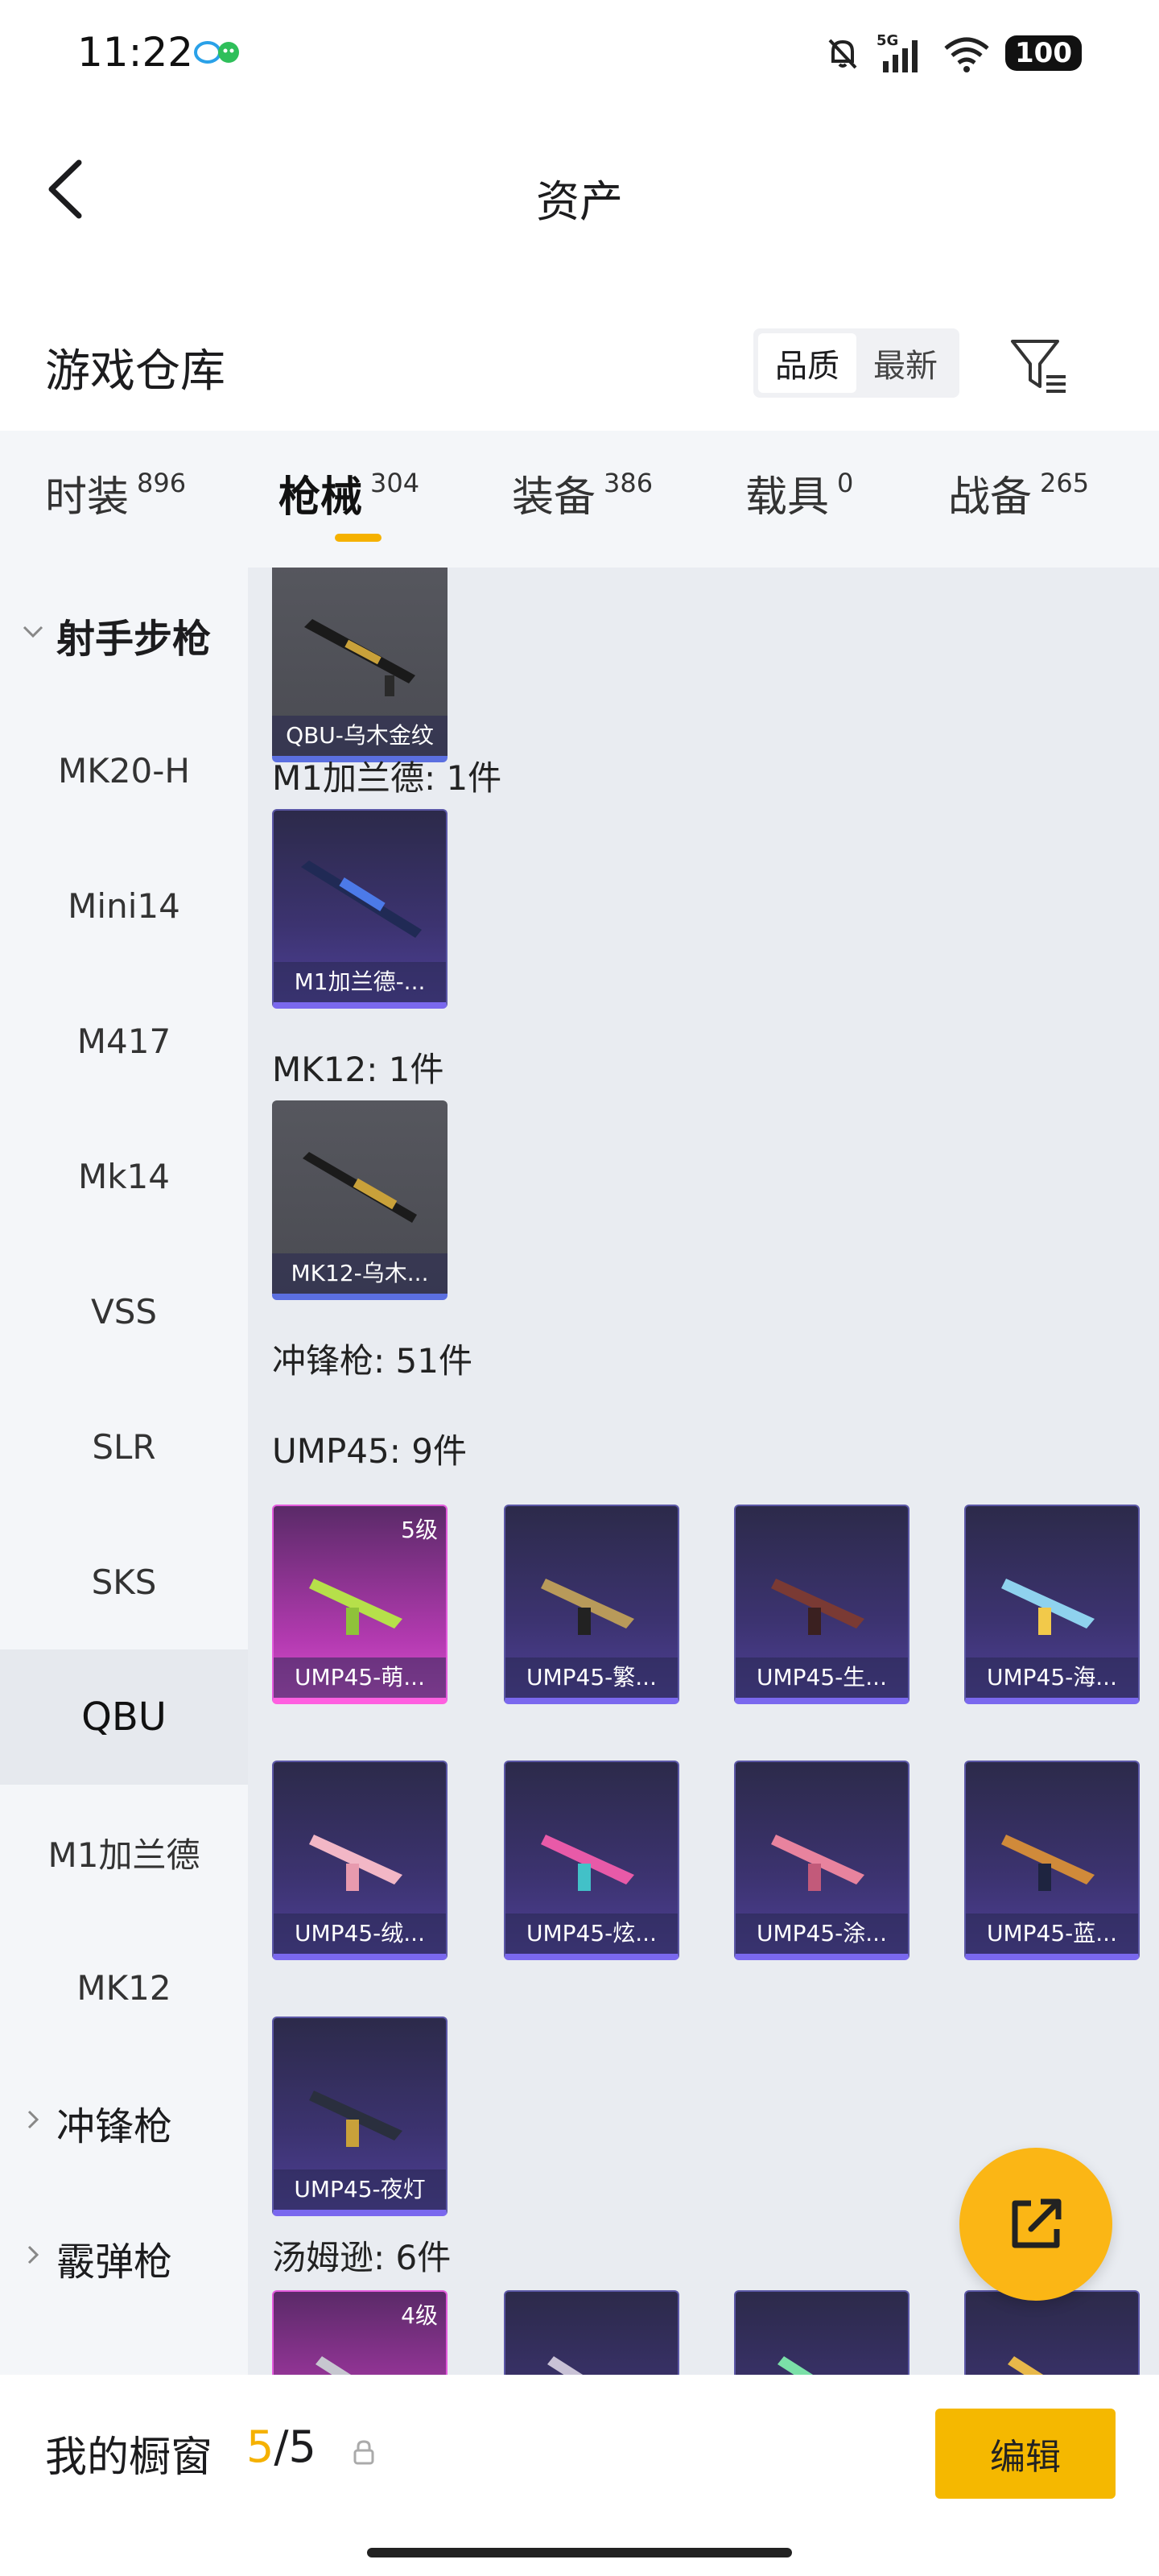 The image size is (1159, 2576). I want to click on svg-text: 5G, so click(887, 40).